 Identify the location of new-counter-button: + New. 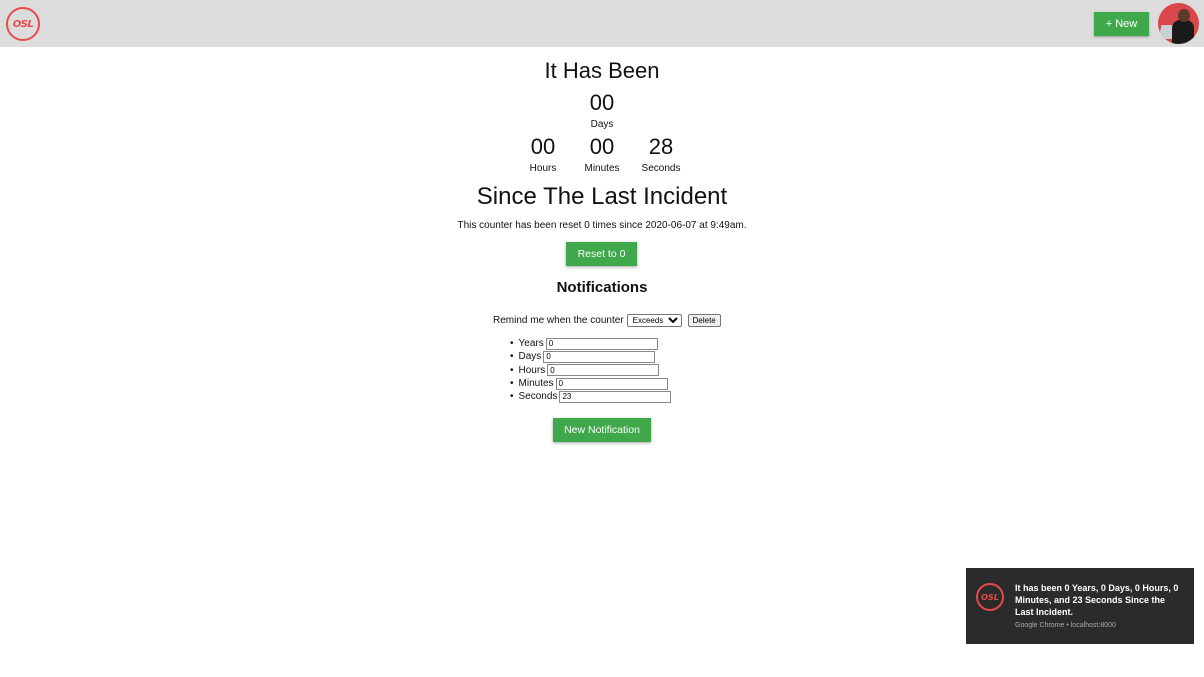
(1121, 24).